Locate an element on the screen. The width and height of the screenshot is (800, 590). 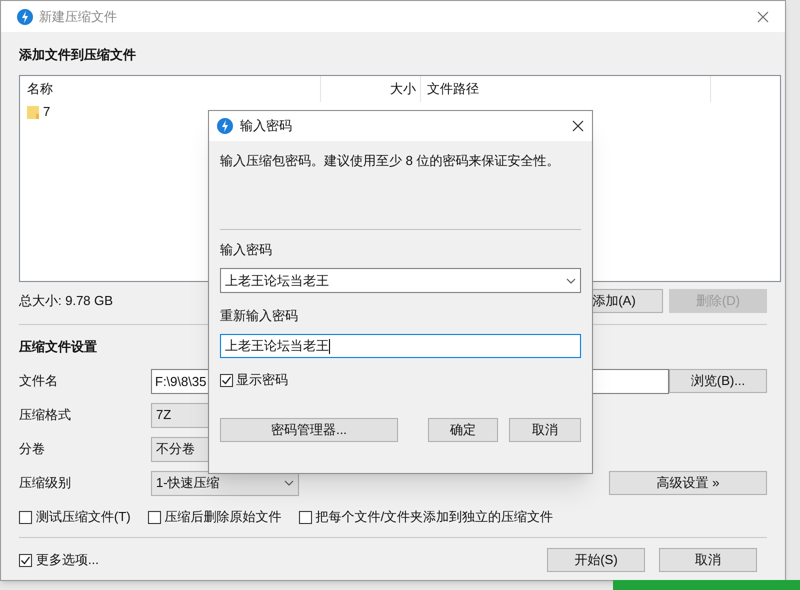
total-size: 总大小: 9.78 GB is located at coordinates (66, 301).